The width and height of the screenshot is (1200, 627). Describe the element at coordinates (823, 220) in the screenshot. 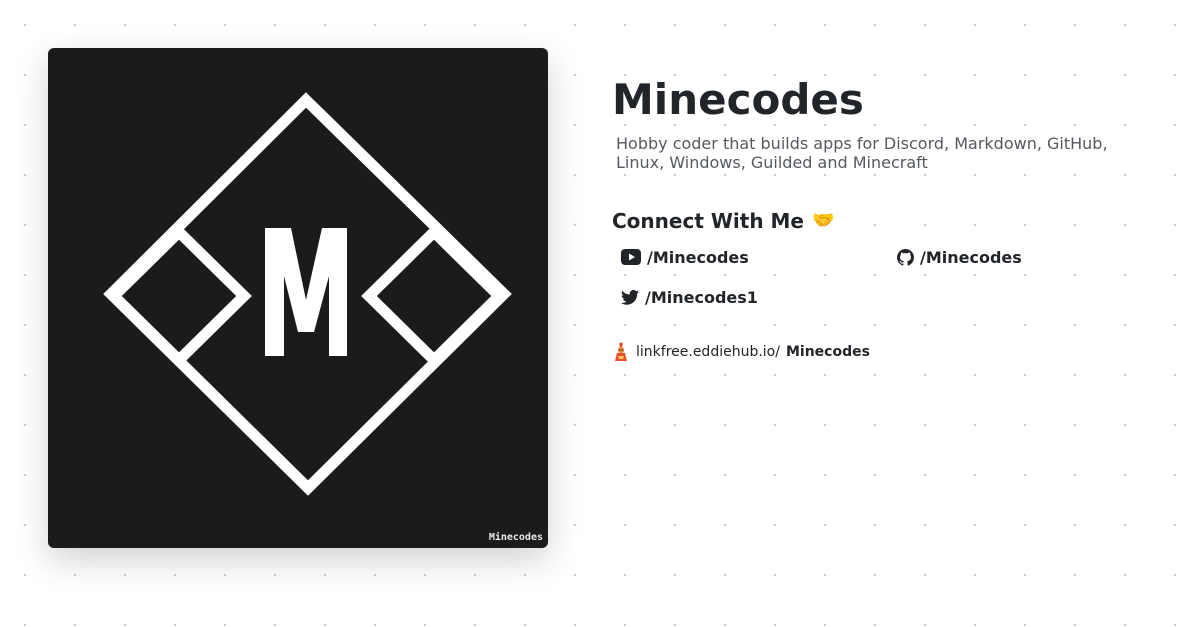

I see `handshake-icon: 🤝` at that location.